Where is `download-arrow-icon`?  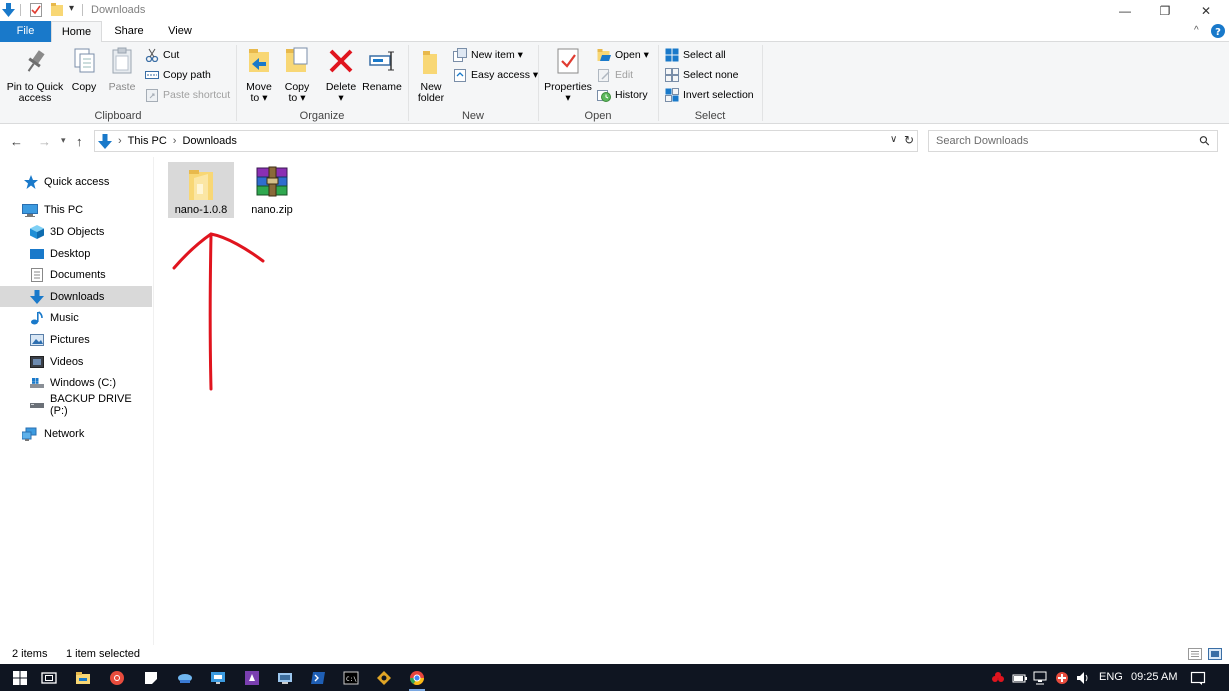 download-arrow-icon is located at coordinates (8, 10).